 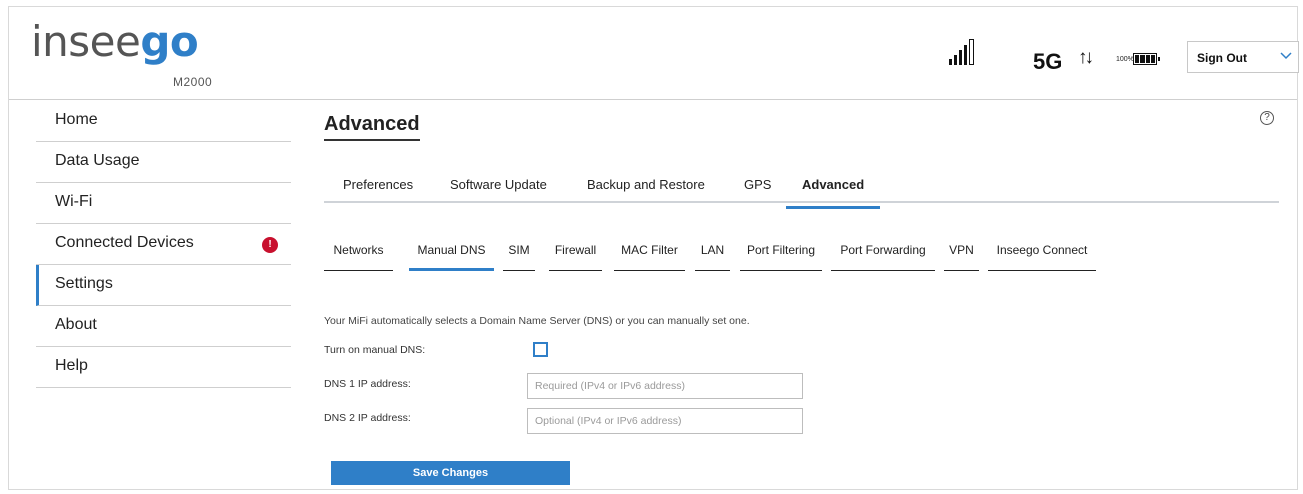 What do you see at coordinates (163, 326) in the screenshot?
I see `sidebar-item-about: About` at bounding box center [163, 326].